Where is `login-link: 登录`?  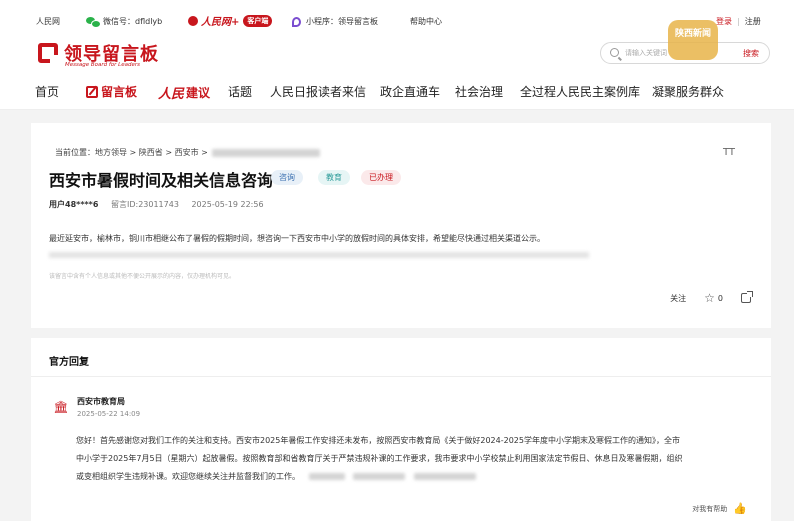 login-link: 登录 is located at coordinates (724, 21).